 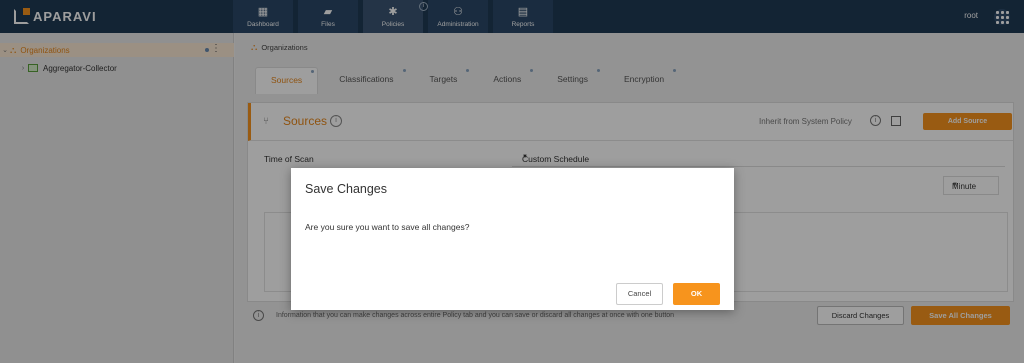 I want to click on ok-button: OK, so click(x=696, y=294).